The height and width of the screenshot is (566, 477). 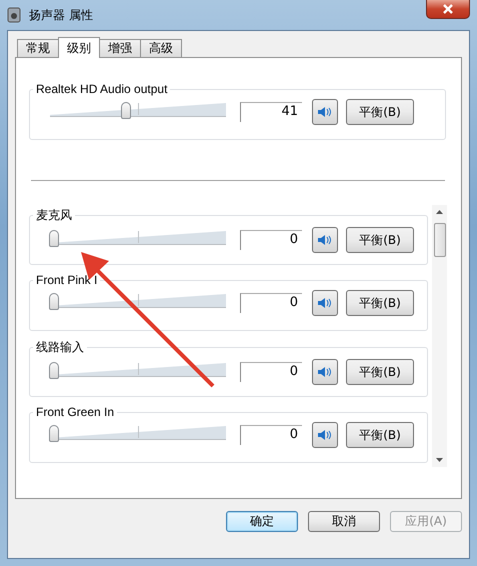 What do you see at coordinates (60, 347) in the screenshot?
I see `device-name: 线路输入` at bounding box center [60, 347].